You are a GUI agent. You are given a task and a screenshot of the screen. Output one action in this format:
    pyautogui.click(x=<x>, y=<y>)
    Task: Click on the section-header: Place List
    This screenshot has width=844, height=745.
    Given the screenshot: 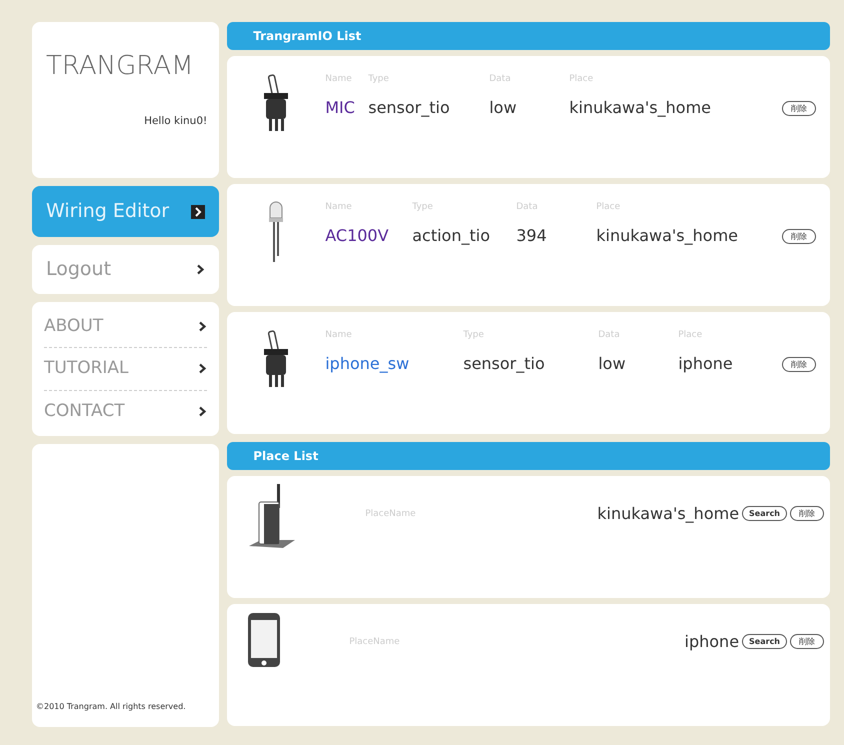 What is the action you would take?
    pyautogui.click(x=528, y=456)
    